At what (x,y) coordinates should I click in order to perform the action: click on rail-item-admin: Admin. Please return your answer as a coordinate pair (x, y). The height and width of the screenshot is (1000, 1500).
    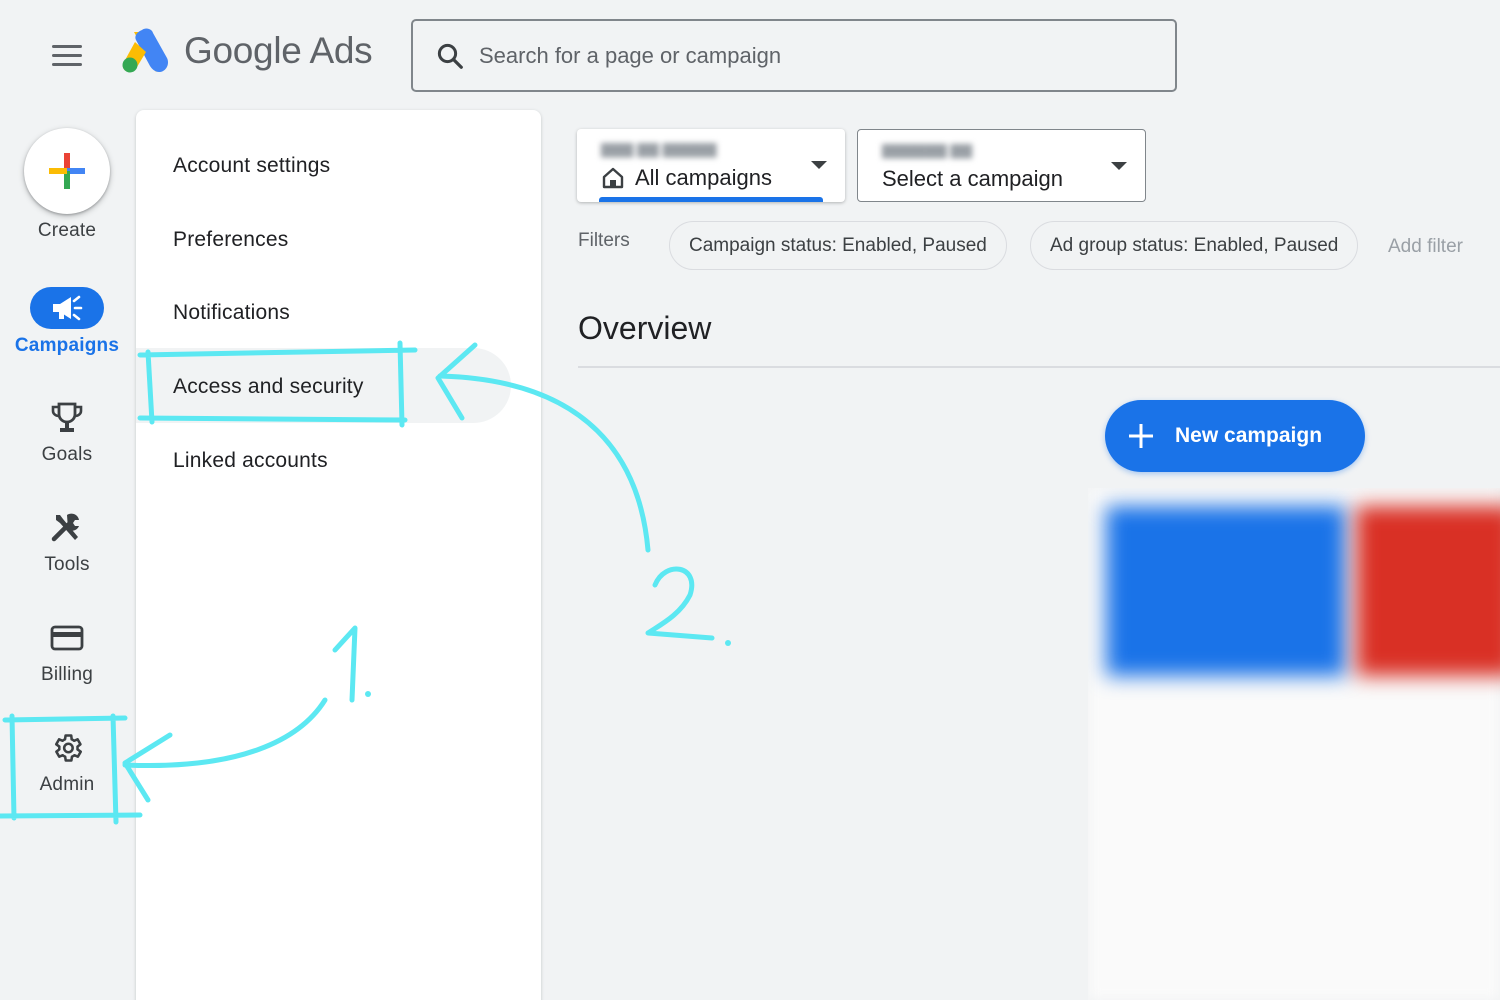
    Looking at the image, I should click on (67, 762).